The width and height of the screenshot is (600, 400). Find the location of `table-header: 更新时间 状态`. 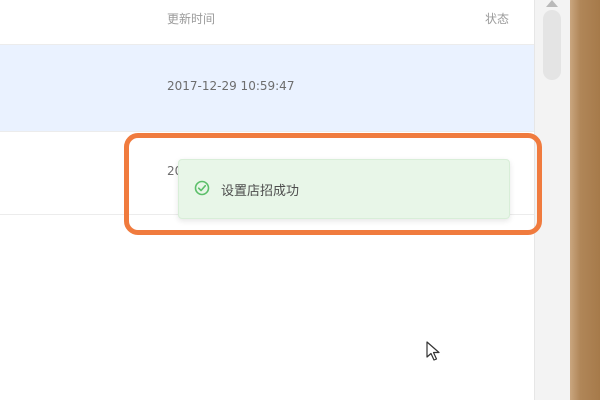

table-header: 更新时间 状态 is located at coordinates (267, 22).